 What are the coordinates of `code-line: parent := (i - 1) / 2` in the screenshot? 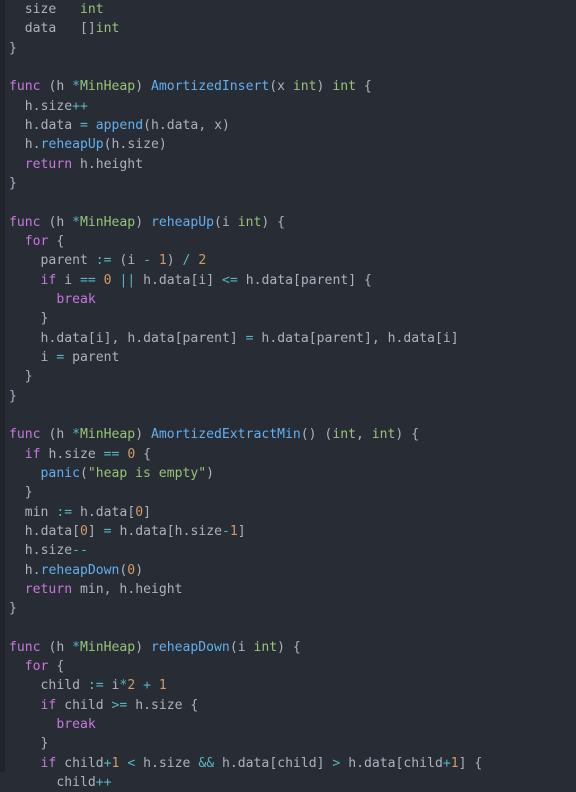 It's located at (123, 261).